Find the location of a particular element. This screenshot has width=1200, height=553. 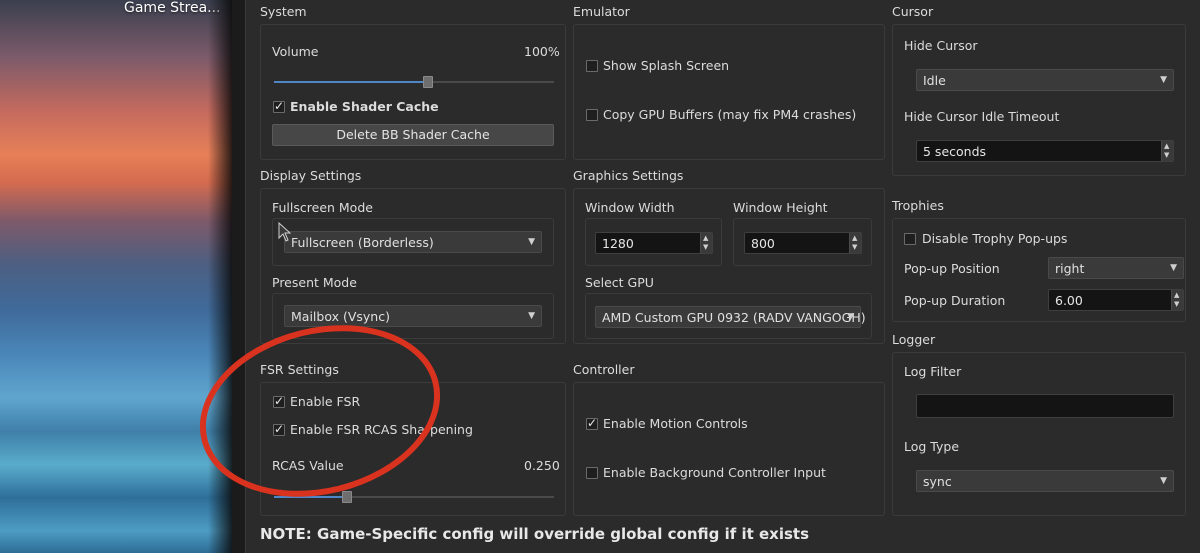

fullscreen-mode-select: Fullscreen (Borderless) ▼ is located at coordinates (413, 242).